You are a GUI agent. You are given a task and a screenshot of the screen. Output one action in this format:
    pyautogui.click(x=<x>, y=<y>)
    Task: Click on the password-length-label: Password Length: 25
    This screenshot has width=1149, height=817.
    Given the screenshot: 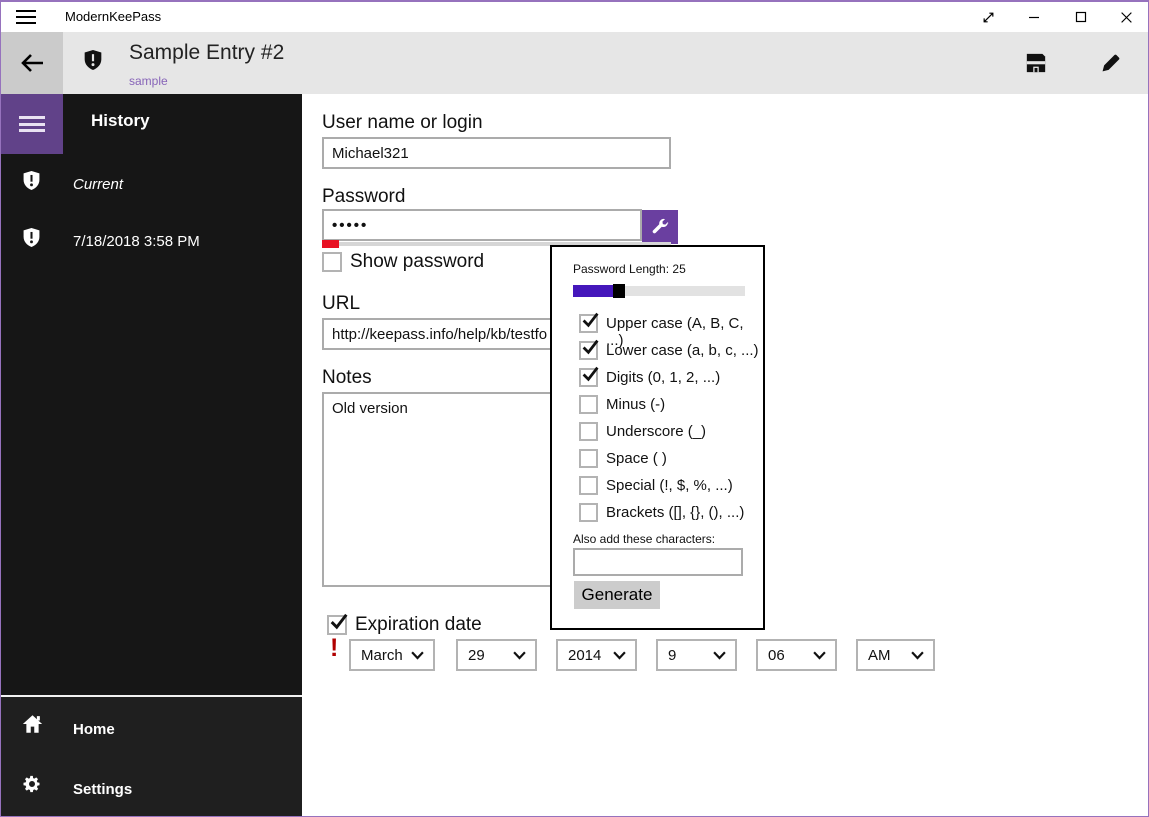 What is the action you would take?
    pyautogui.click(x=629, y=269)
    